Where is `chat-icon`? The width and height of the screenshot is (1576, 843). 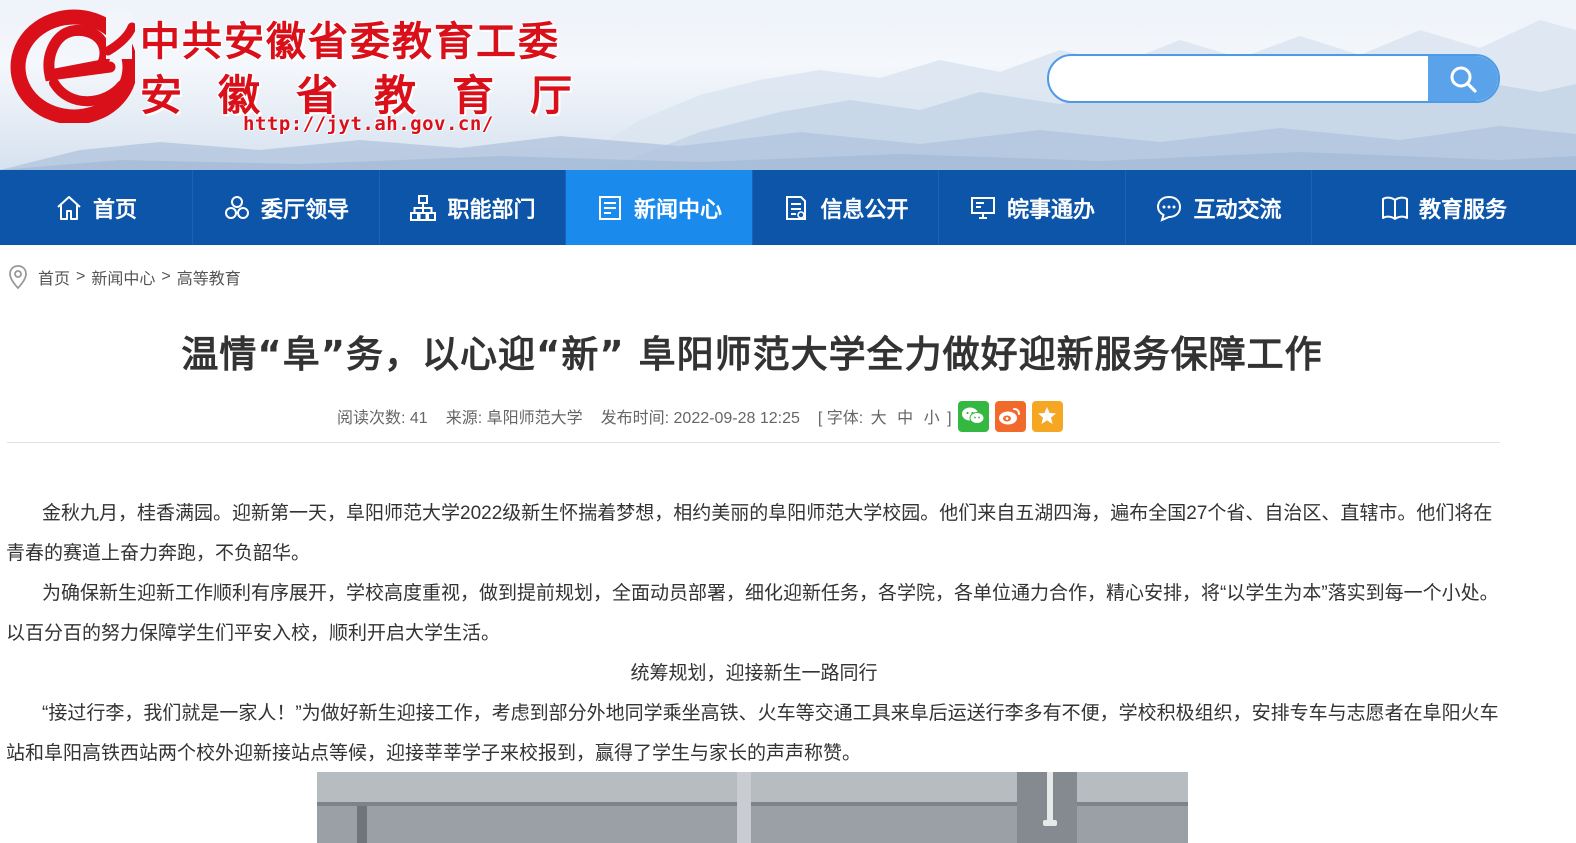
chat-icon is located at coordinates (1169, 208).